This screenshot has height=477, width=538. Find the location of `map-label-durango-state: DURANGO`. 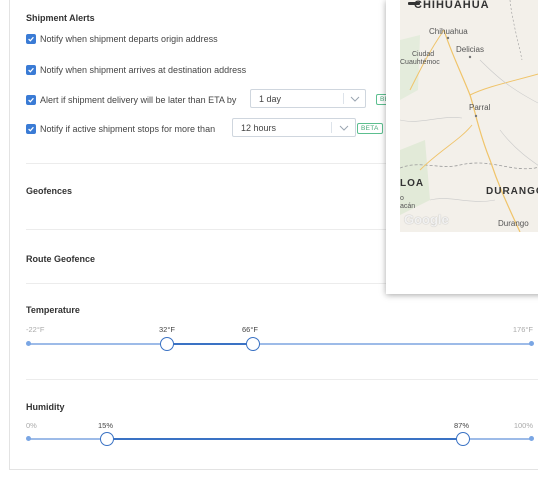

map-label-durango-state: DURANGO is located at coordinates (512, 191).